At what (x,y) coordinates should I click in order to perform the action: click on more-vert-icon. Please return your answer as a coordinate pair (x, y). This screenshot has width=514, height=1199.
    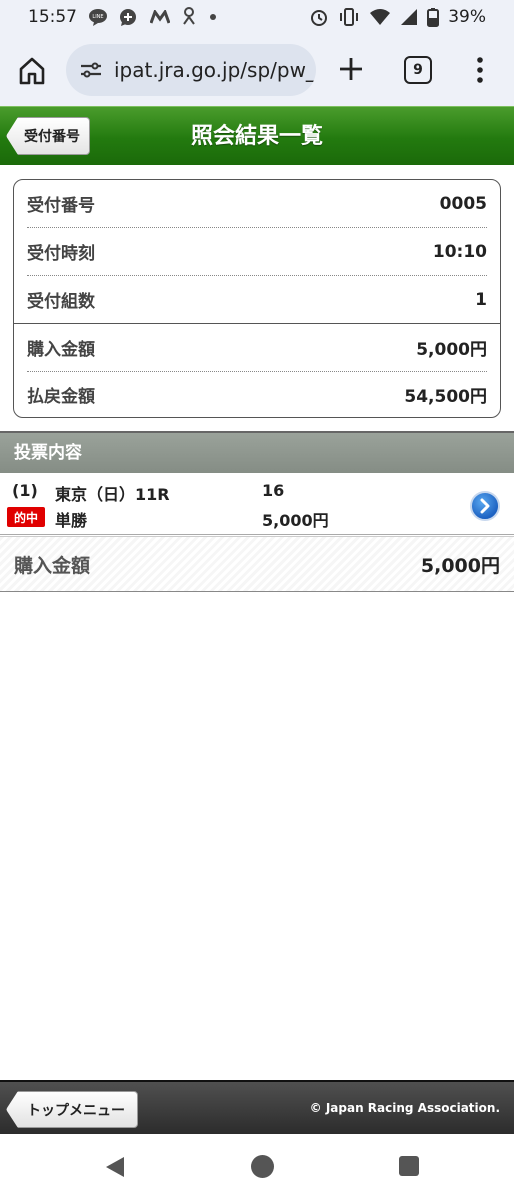
    Looking at the image, I should click on (480, 70).